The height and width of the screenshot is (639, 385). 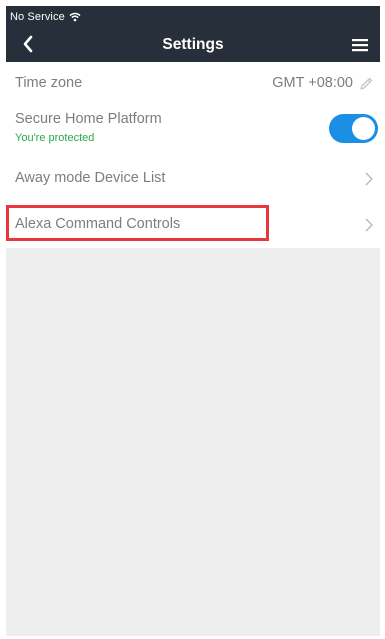 I want to click on alexa-command-controls-label: Alexa Command Controls, so click(x=98, y=224).